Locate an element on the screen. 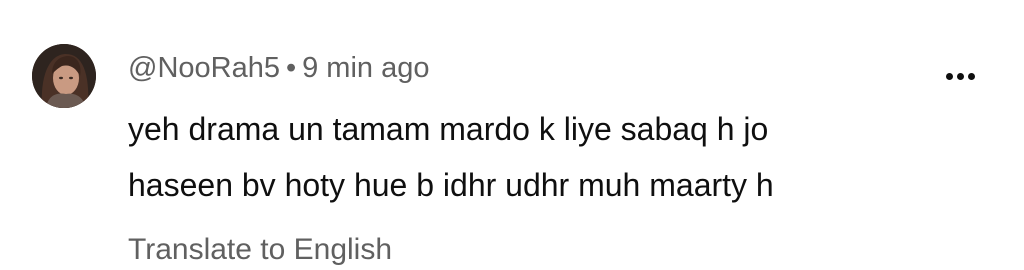 This screenshot has width=1024, height=270. comment-header: @NooRah5 • 9 min ago is located at coordinates (278, 68).